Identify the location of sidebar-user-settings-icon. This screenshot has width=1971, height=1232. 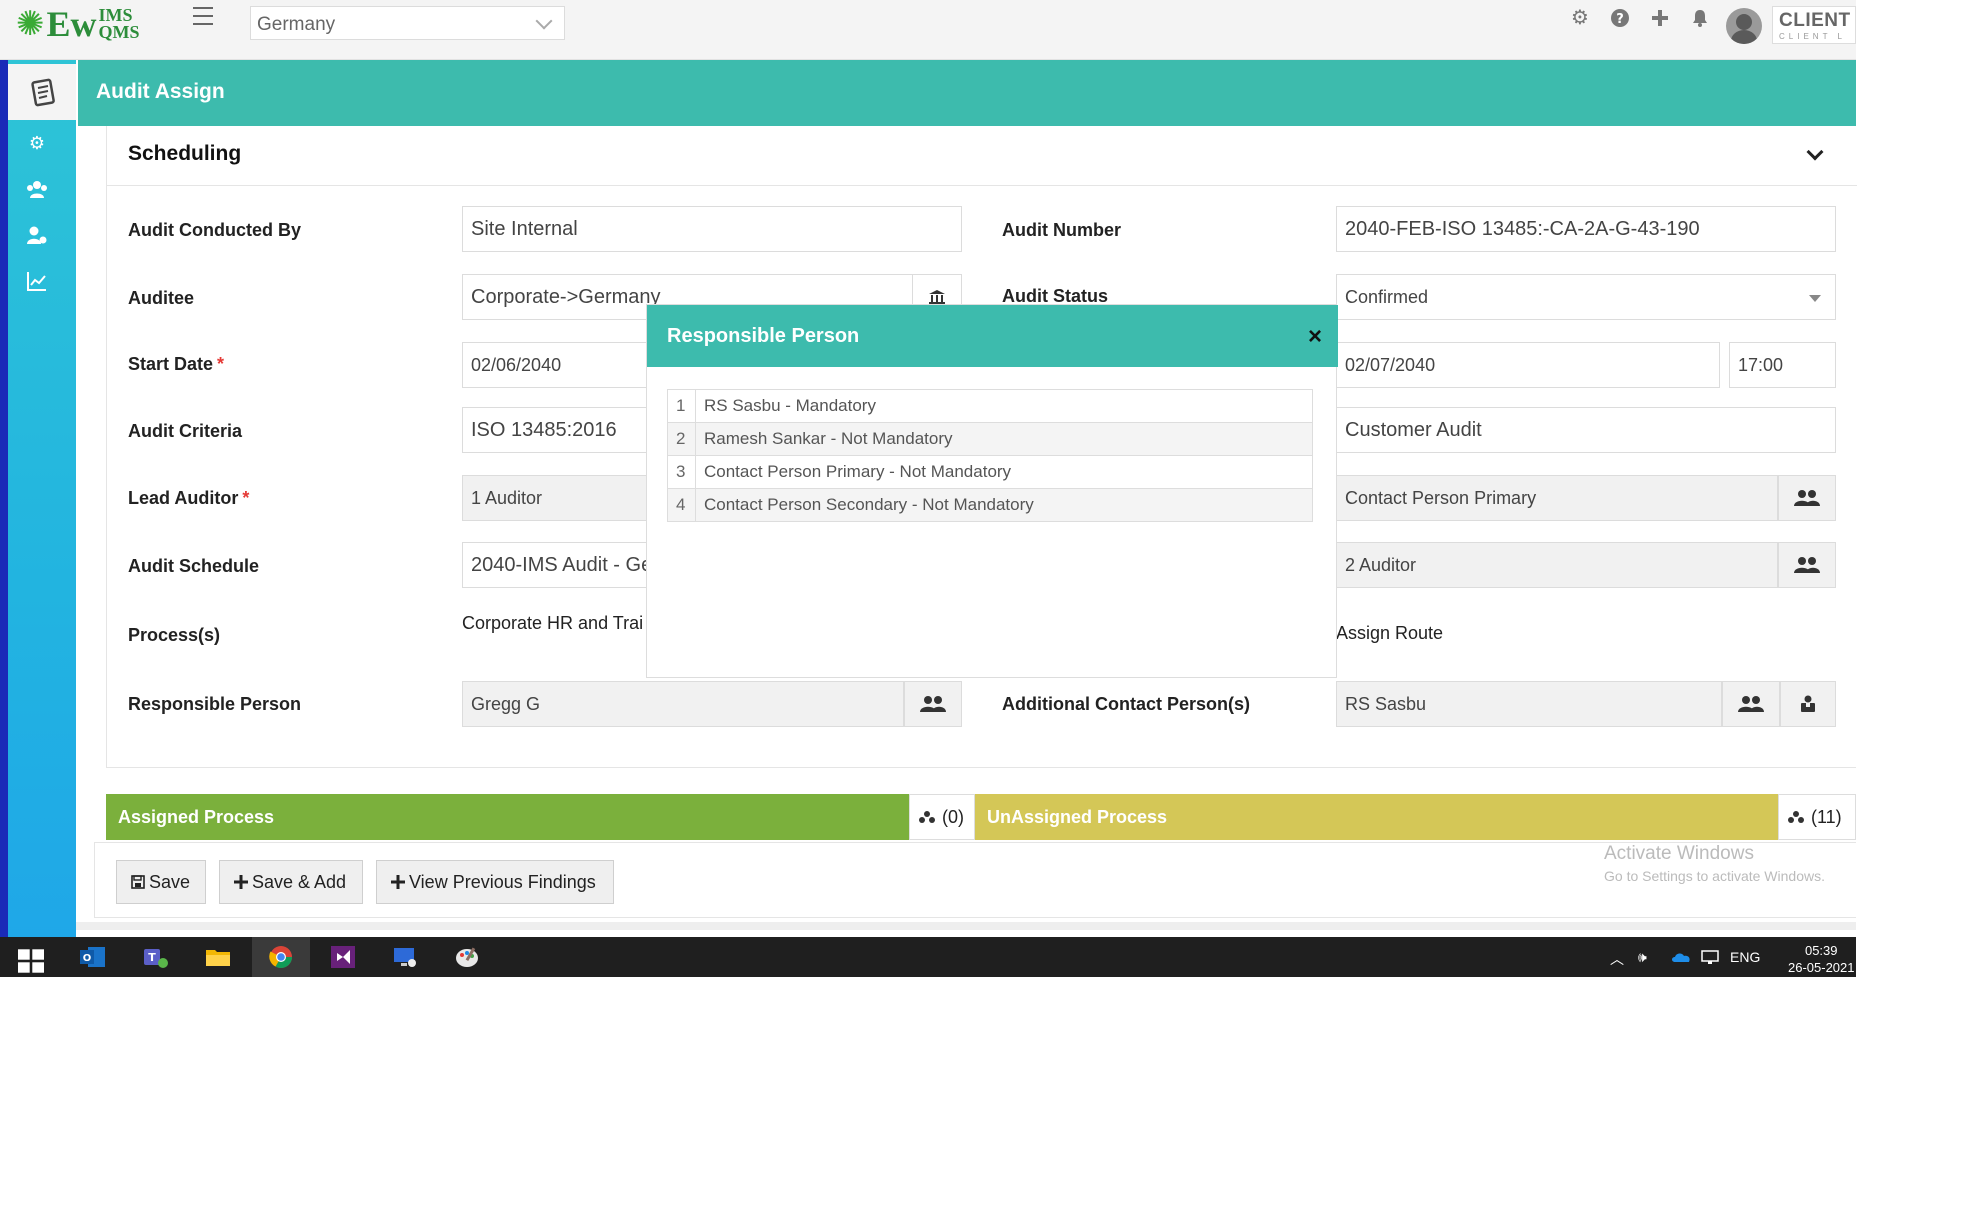
(37, 235).